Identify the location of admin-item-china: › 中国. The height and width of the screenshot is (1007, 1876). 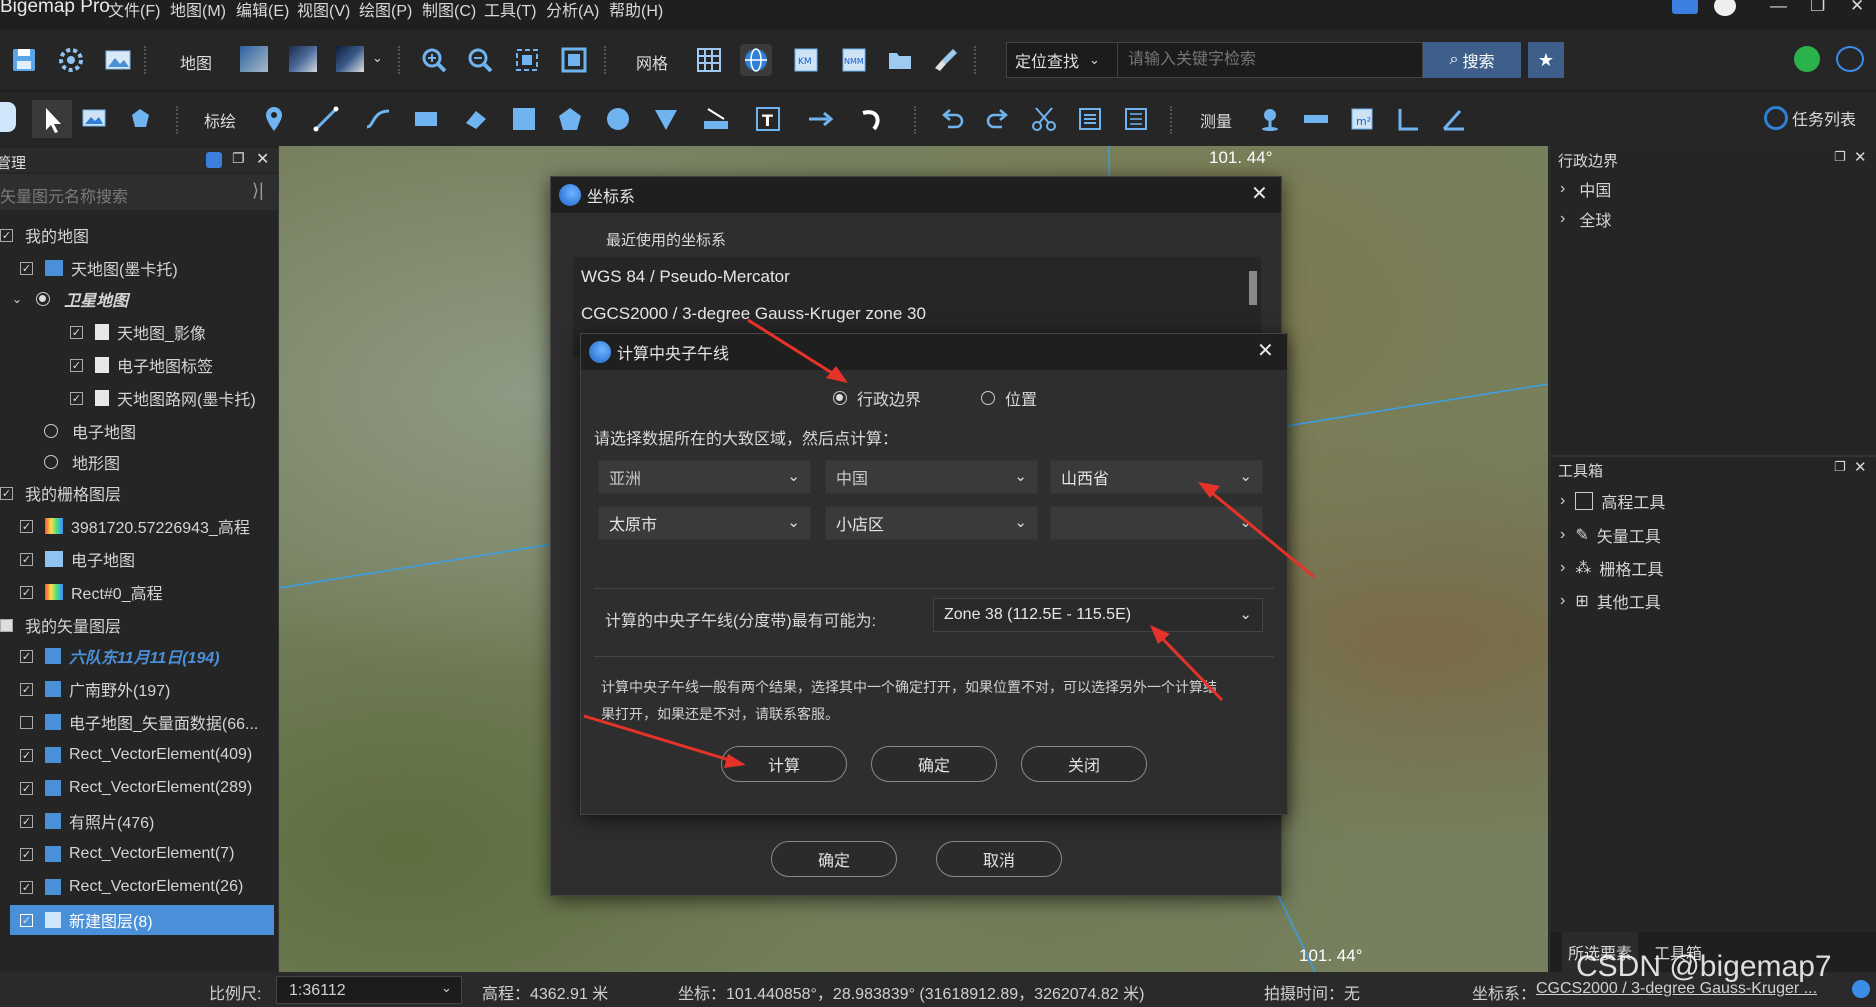
(1585, 189).